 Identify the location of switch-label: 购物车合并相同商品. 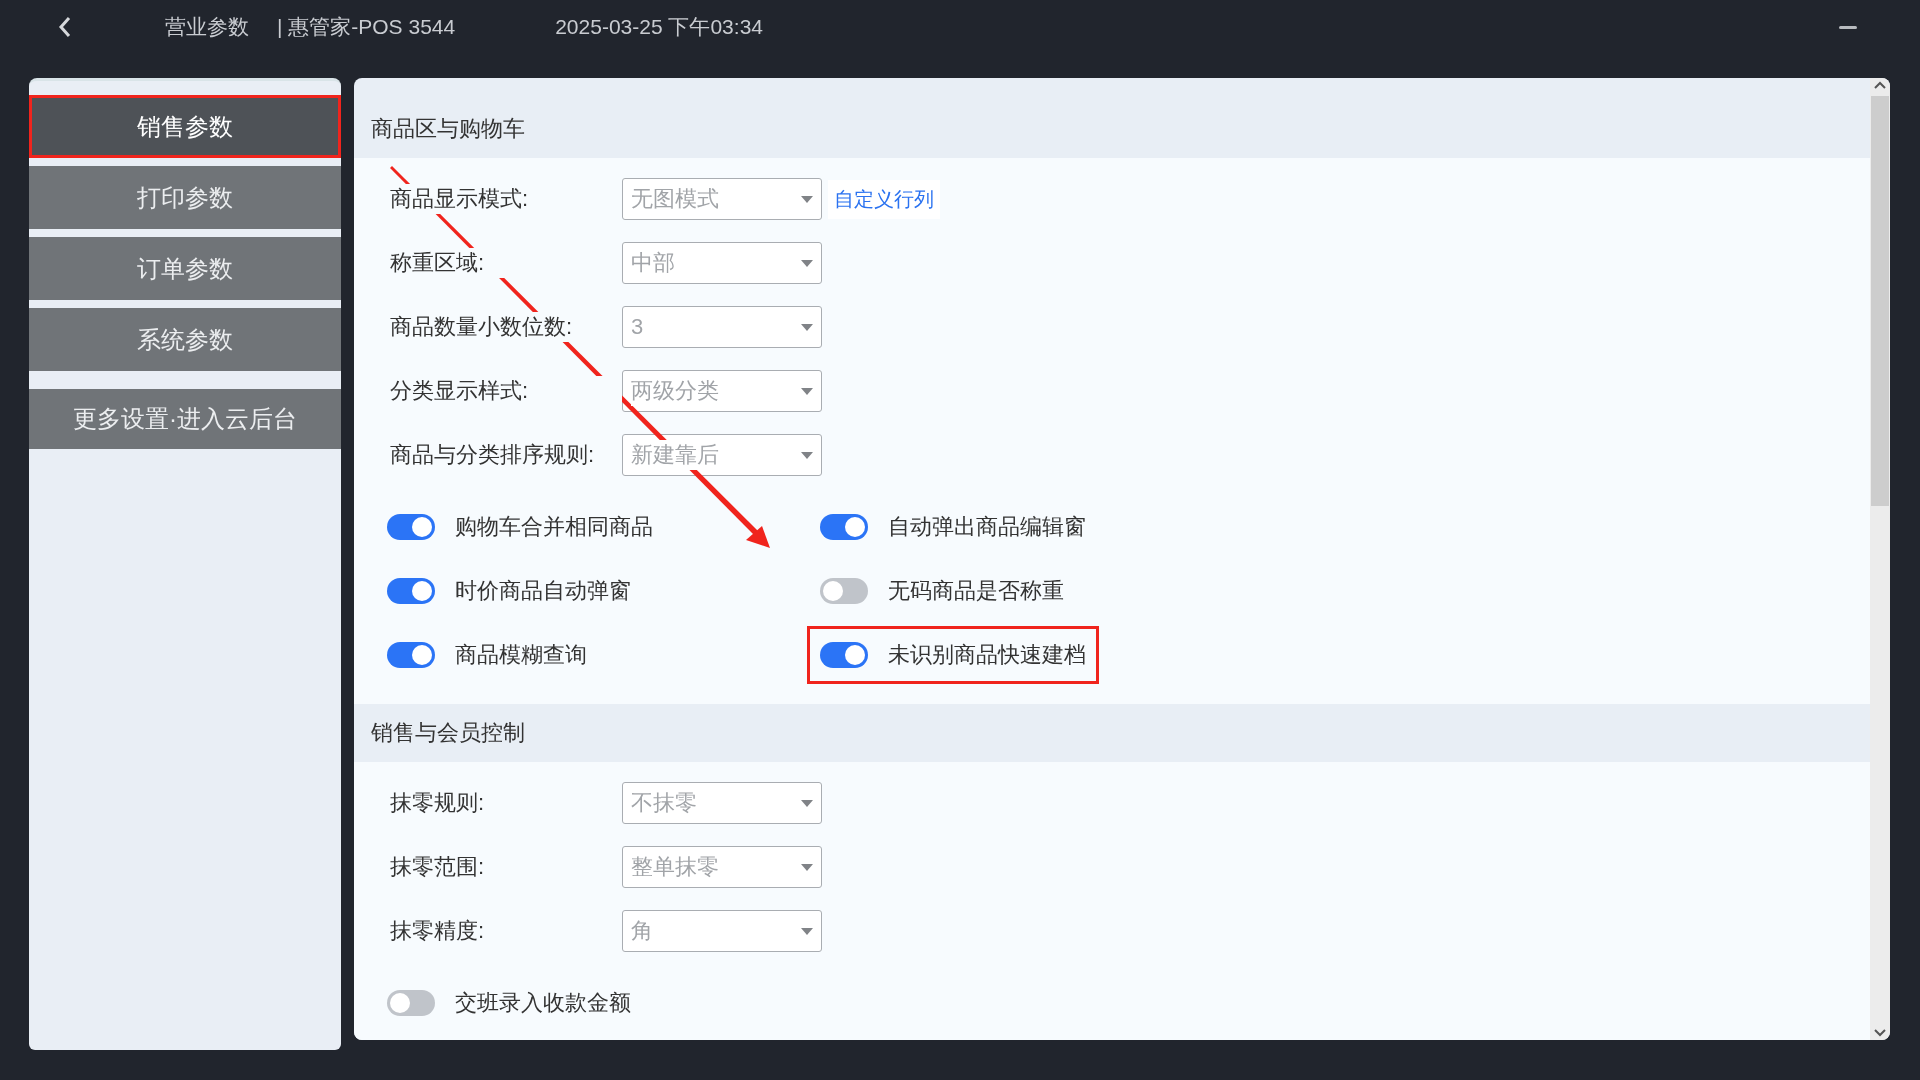
(554, 527).